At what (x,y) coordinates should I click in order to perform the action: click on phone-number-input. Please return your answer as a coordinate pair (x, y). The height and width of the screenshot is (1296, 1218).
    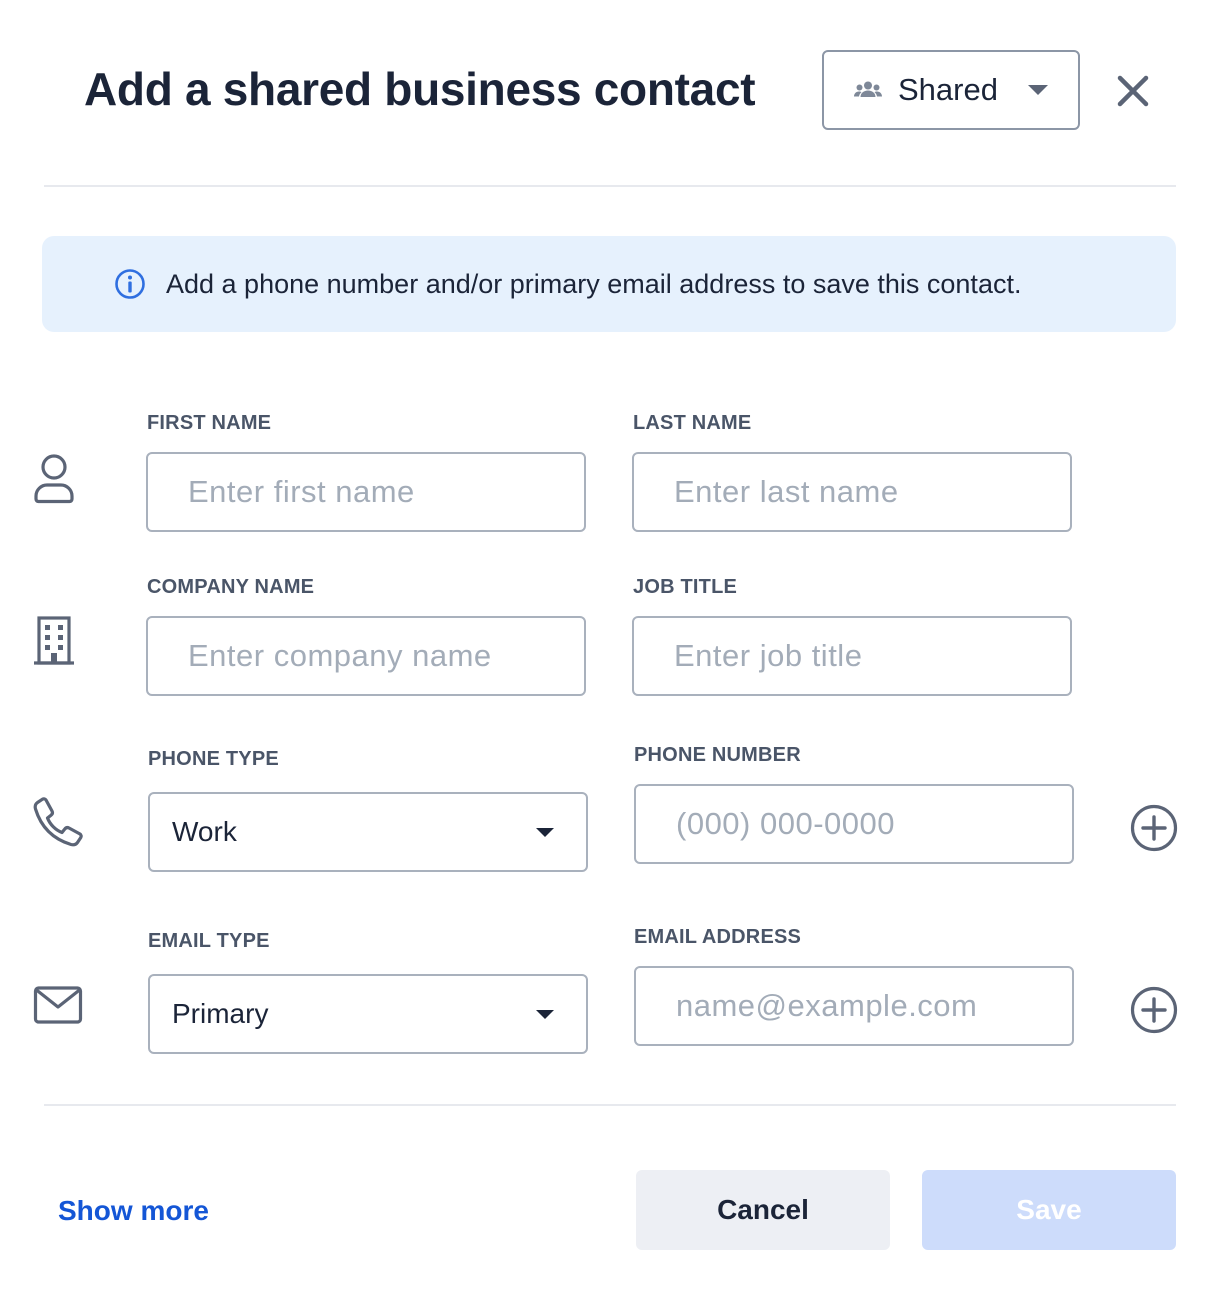
    Looking at the image, I should click on (854, 824).